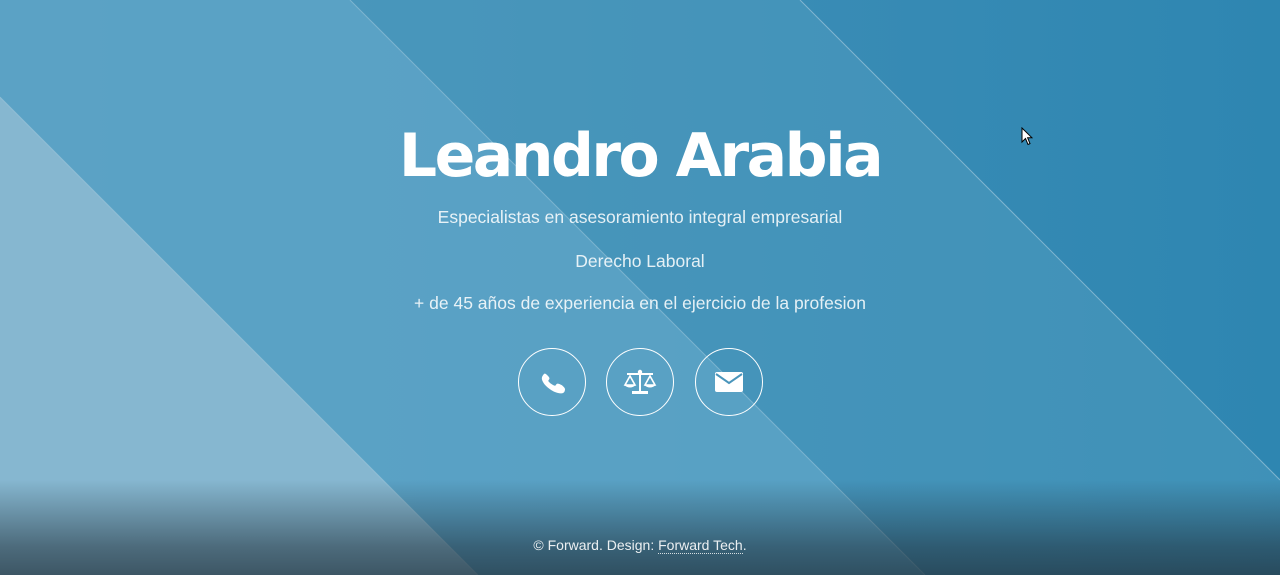  What do you see at coordinates (1027, 136) in the screenshot?
I see `mouse-cursor-icon` at bounding box center [1027, 136].